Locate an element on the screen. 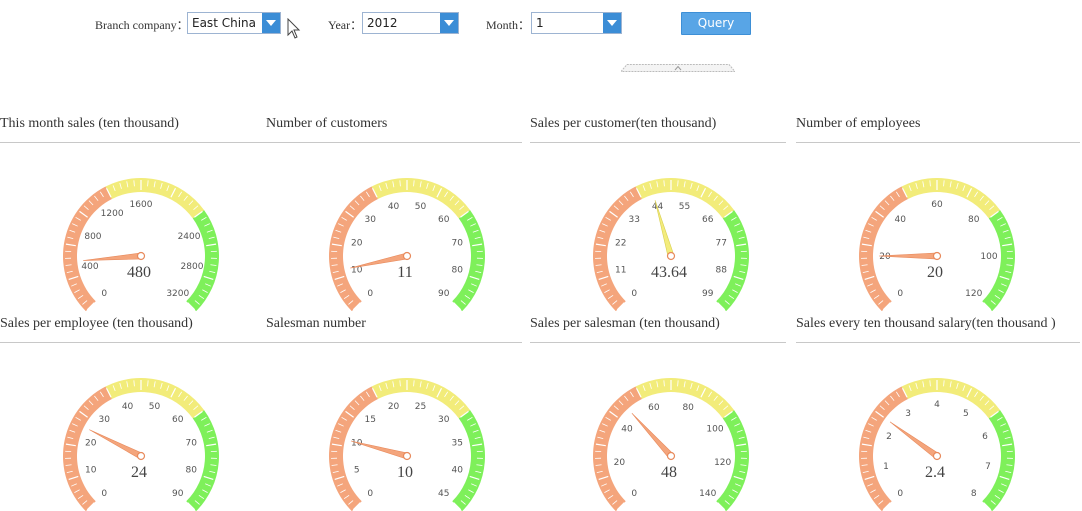  collapse-toggle is located at coordinates (678, 68).